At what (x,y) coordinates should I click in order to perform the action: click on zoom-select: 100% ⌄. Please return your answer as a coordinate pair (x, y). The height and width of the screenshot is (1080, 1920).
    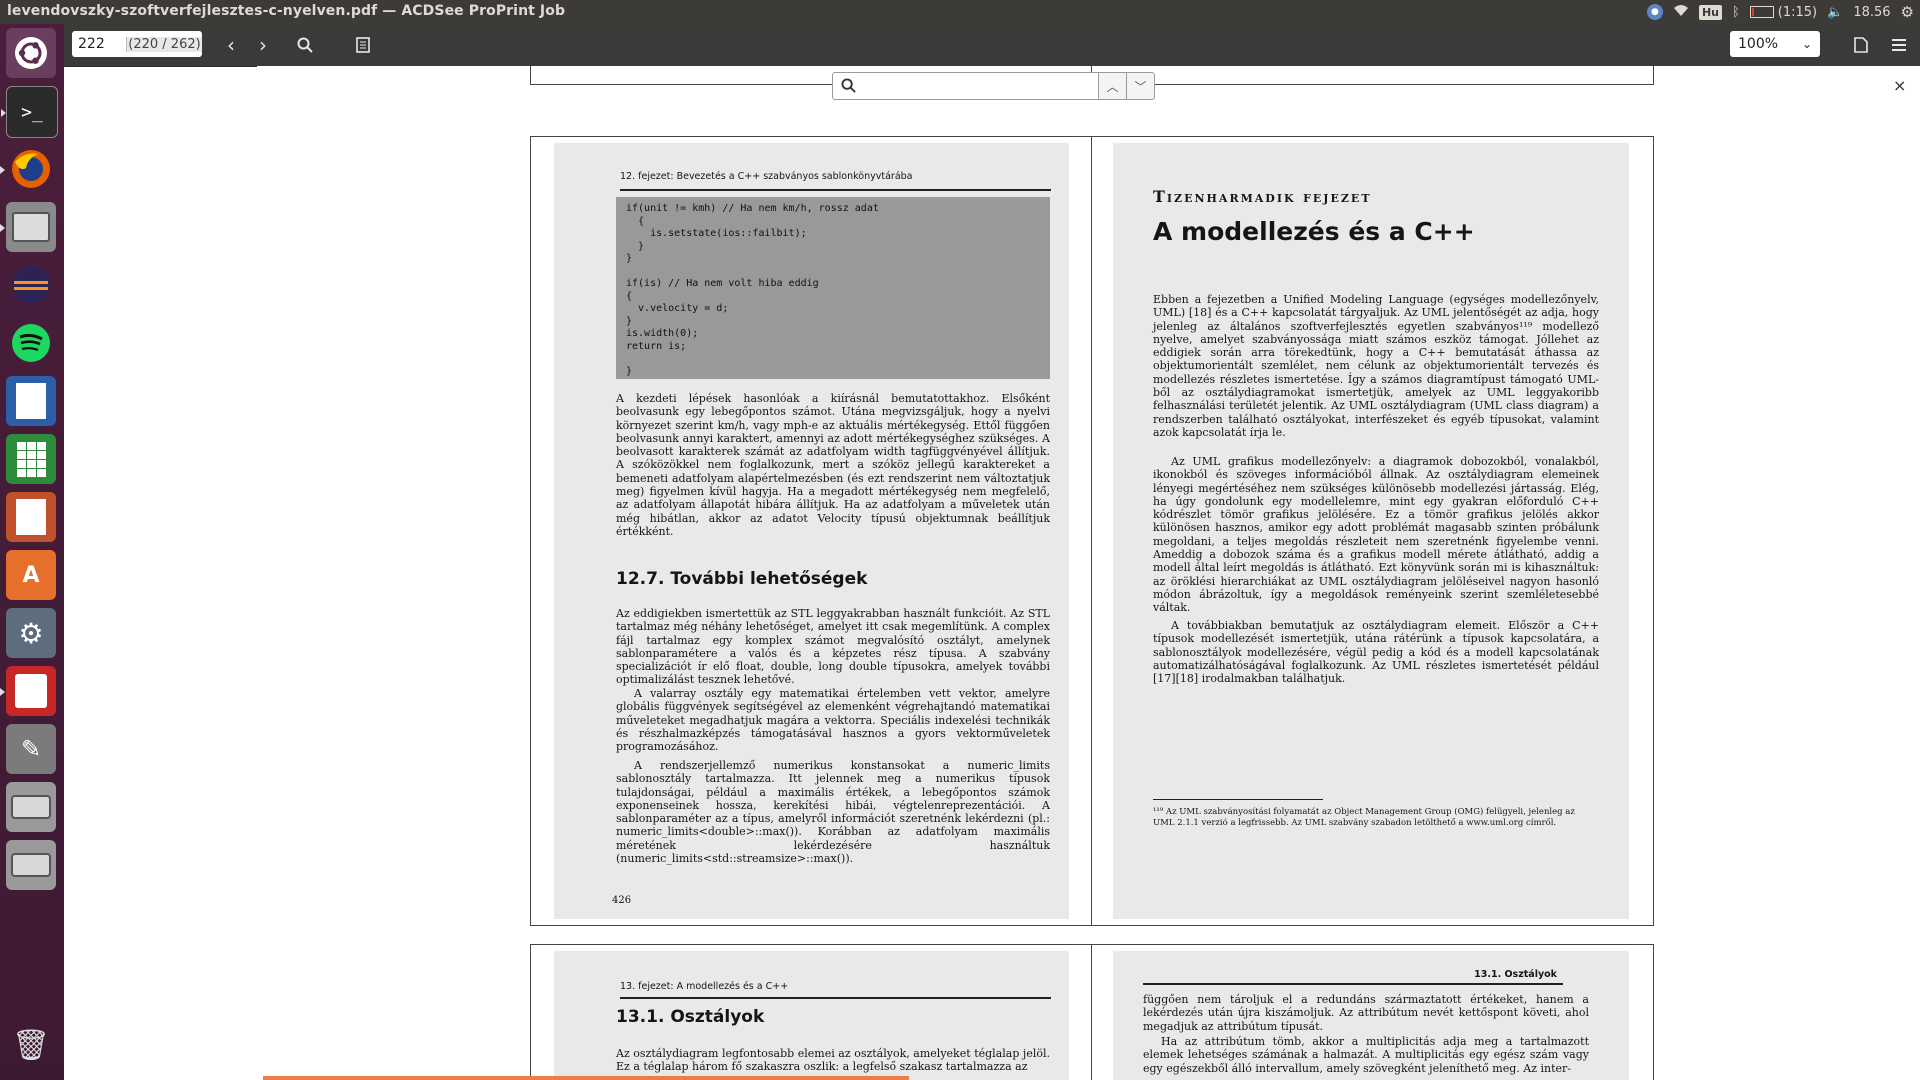
    Looking at the image, I should click on (1775, 44).